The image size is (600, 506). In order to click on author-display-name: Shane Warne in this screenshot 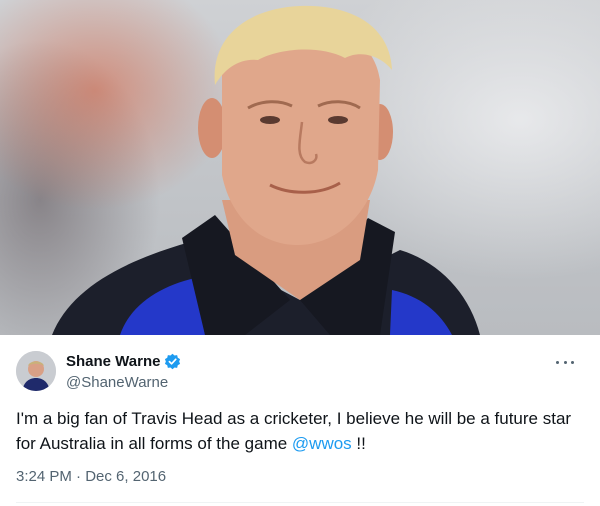, I will do `click(113, 361)`.